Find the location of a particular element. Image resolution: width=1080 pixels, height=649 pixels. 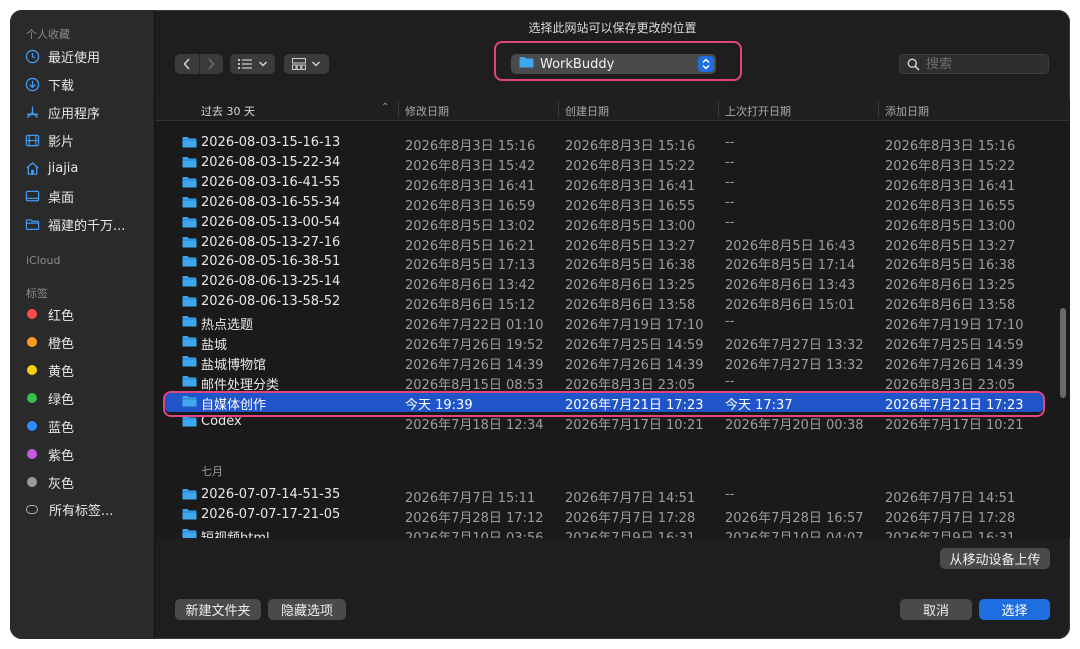

file-date: 2026年8月5日 17:13 is located at coordinates (470, 266).